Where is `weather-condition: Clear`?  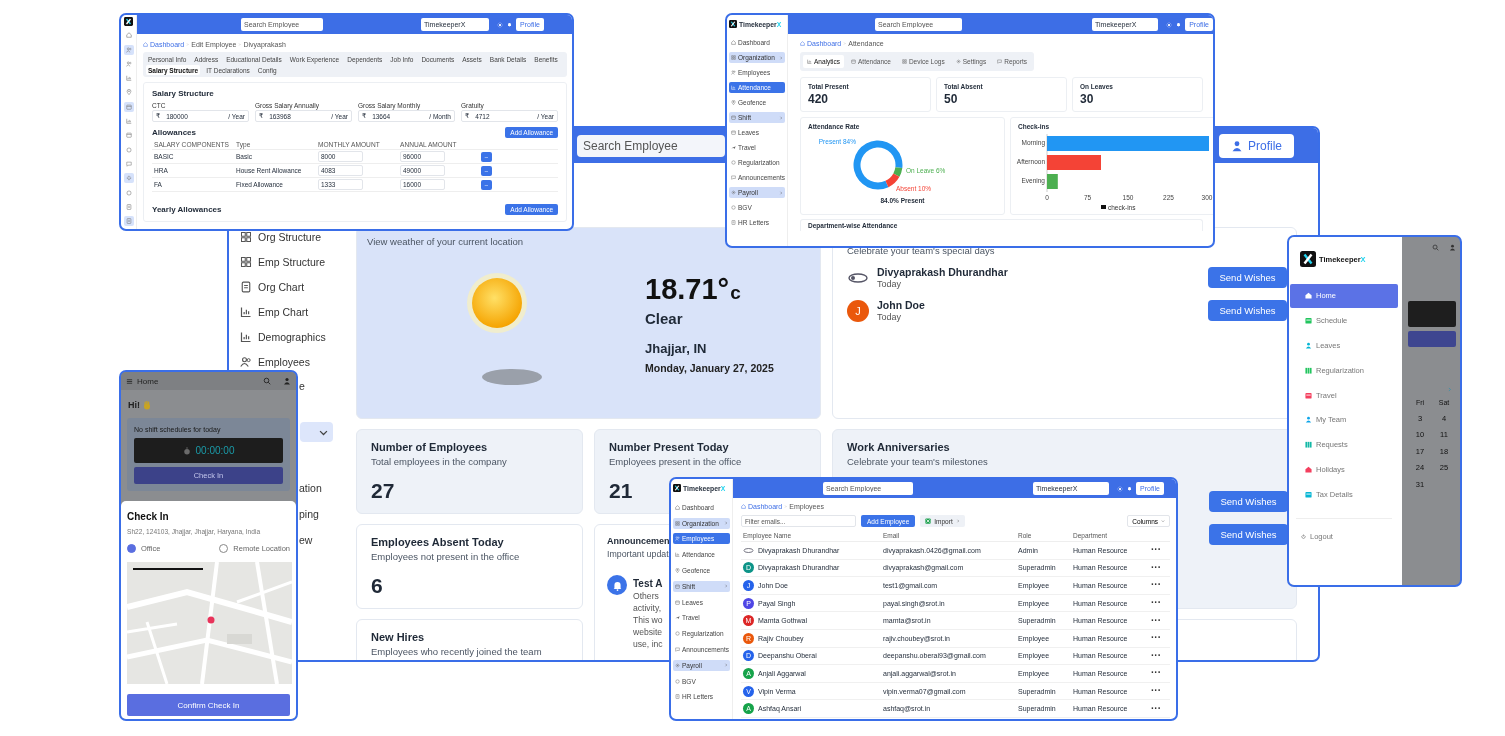
weather-condition: Clear is located at coordinates (664, 318).